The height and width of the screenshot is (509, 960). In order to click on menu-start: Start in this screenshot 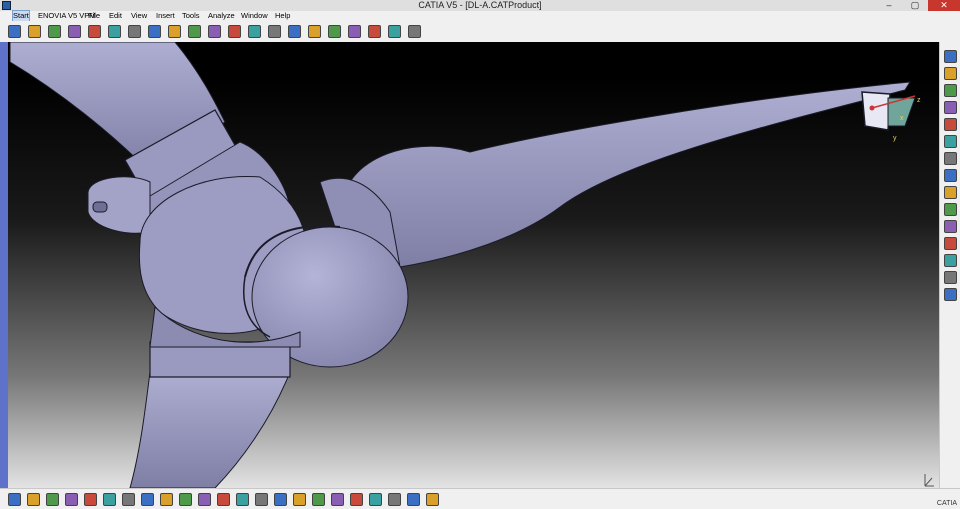, I will do `click(21, 16)`.